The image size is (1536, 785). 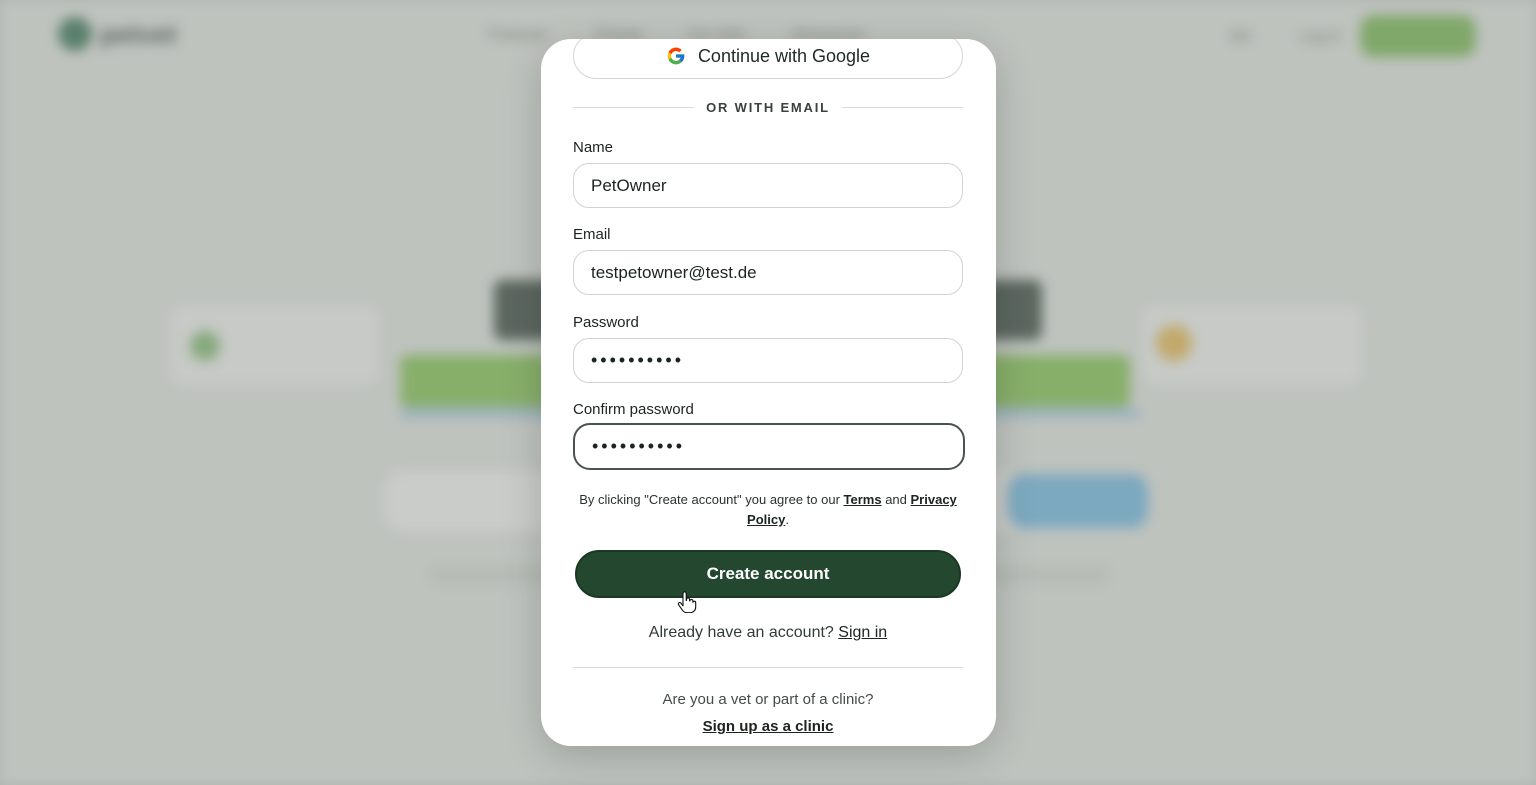 I want to click on create-account-button: Create account, so click(x=768, y=574).